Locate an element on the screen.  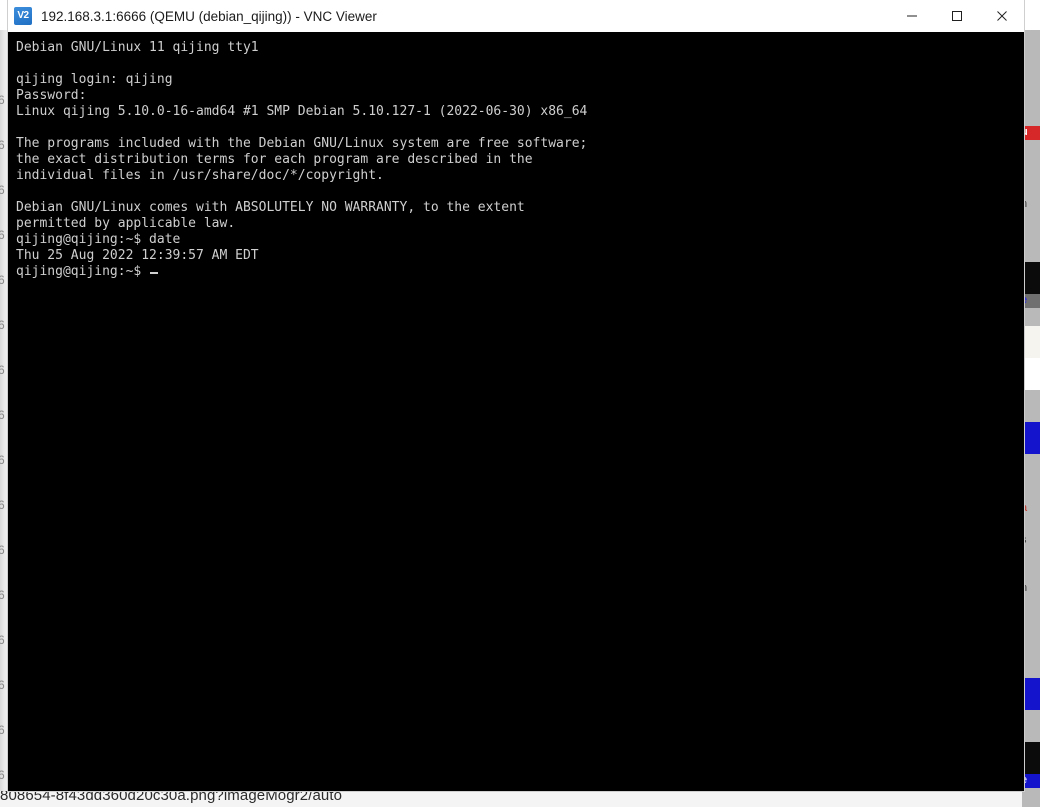
close-icon is located at coordinates (1001, 16).